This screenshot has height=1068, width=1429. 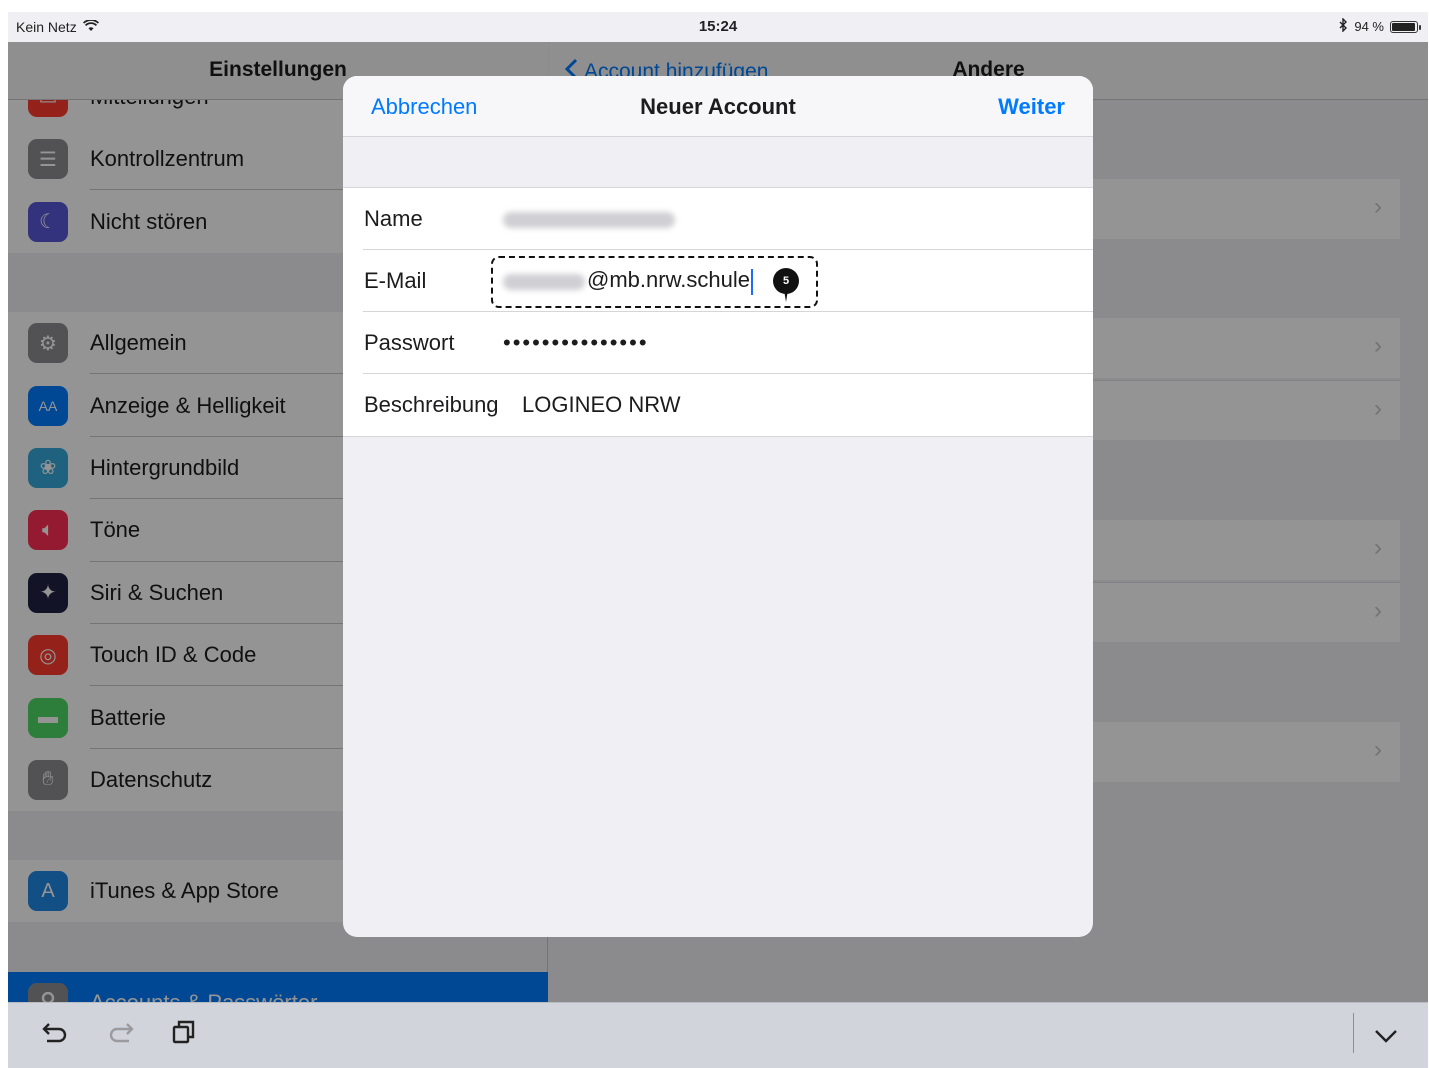 I want to click on battery-fill, so click(x=1403, y=26).